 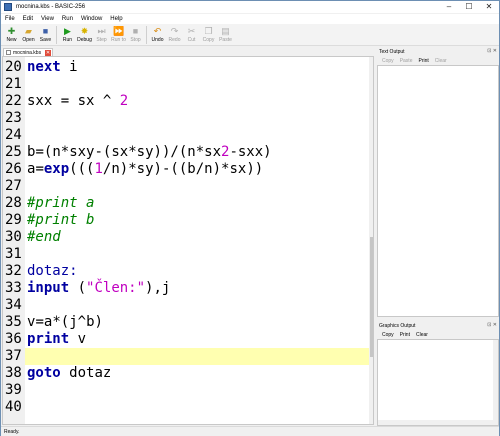 I want to click on menu-help: Help, so click(x=116, y=19).